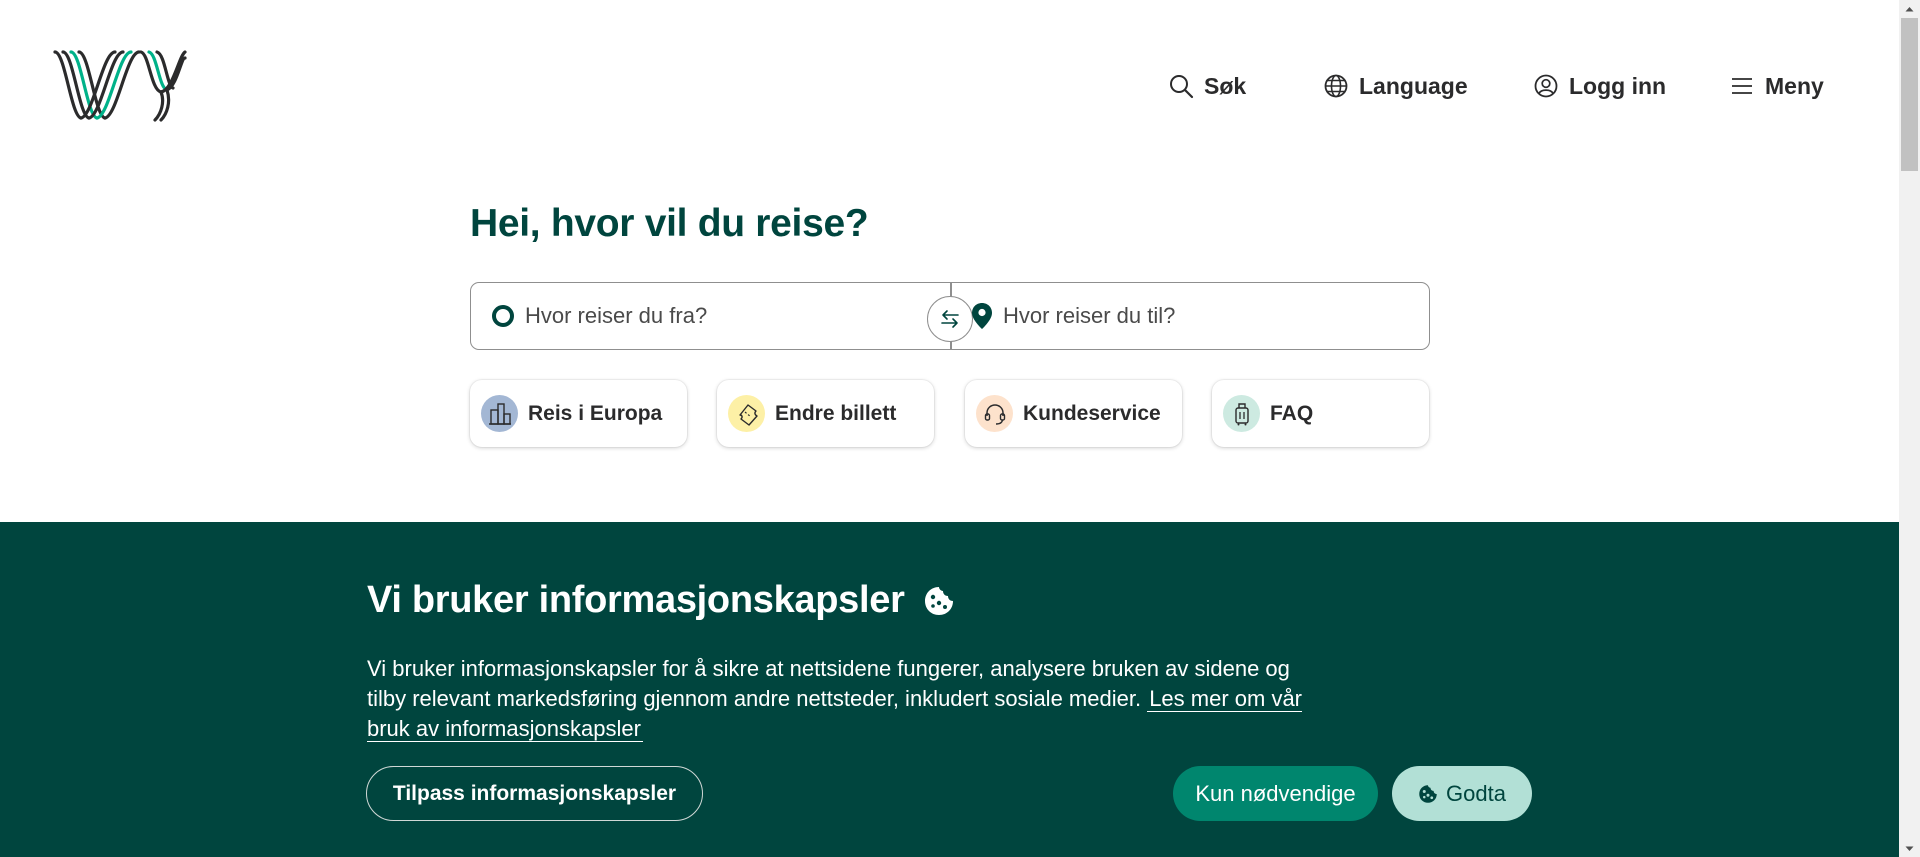  I want to click on quick-link-endre-billett: Endre billett, so click(825, 413).